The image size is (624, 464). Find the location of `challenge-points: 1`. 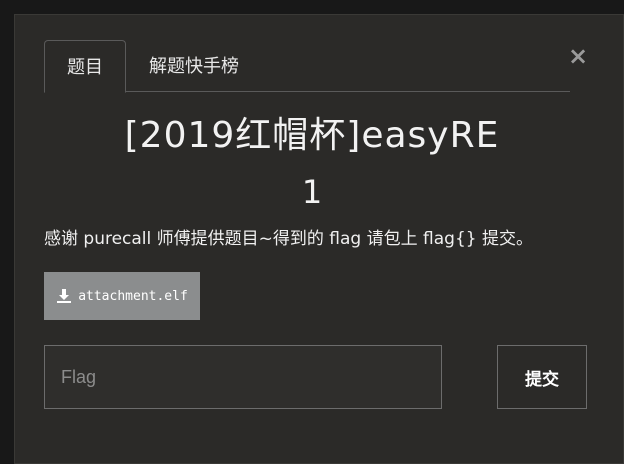

challenge-points: 1 is located at coordinates (312, 192).